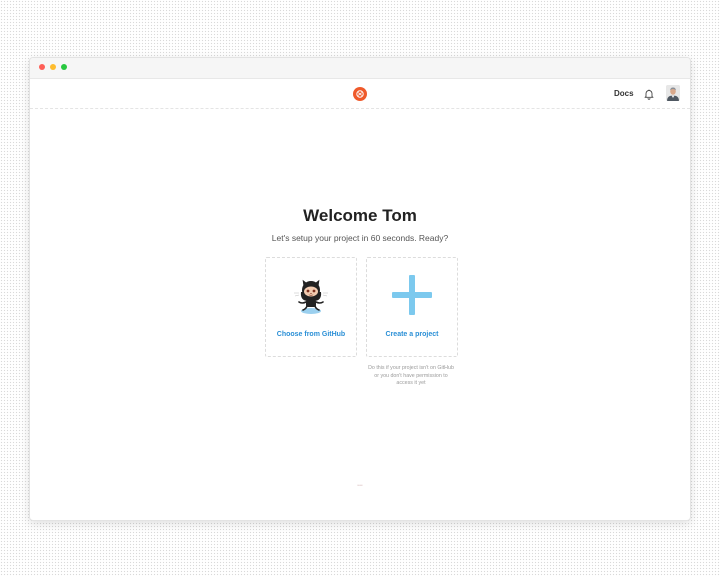  What do you see at coordinates (42, 67) in the screenshot?
I see `close-window-button` at bounding box center [42, 67].